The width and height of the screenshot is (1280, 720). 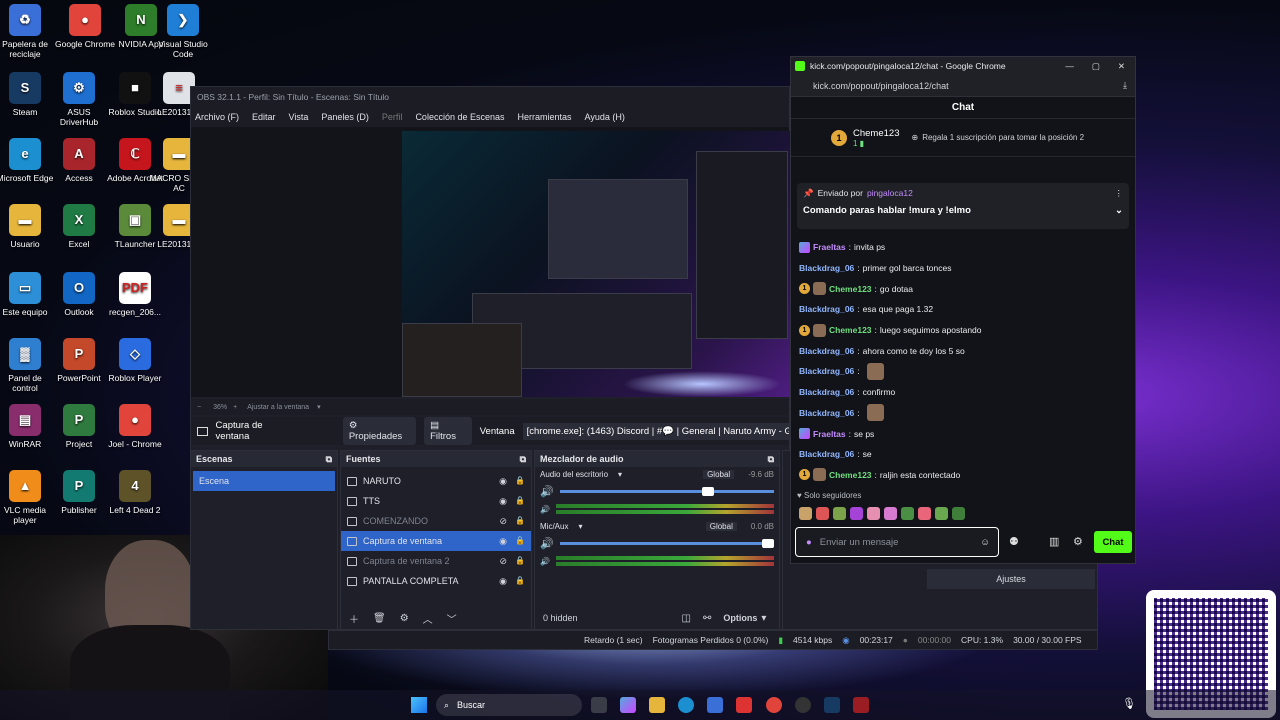 What do you see at coordinates (436, 501) in the screenshot?
I see `source-item: TTS ◉ 🔒` at bounding box center [436, 501].